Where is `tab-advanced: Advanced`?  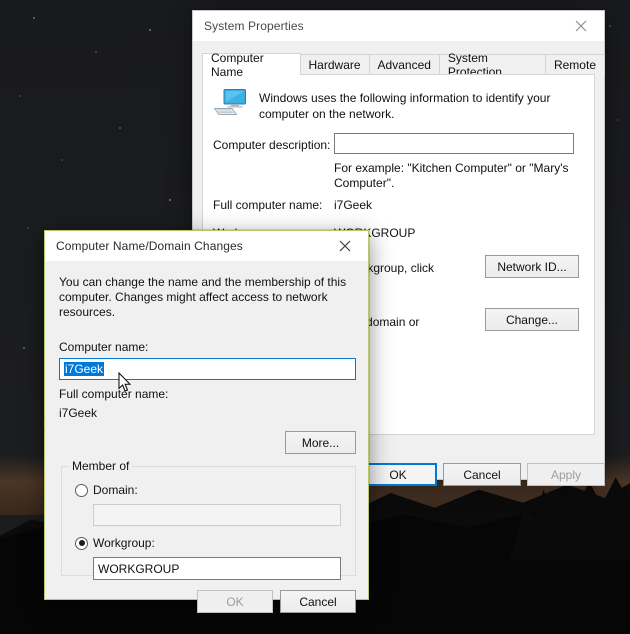
tab-advanced: Advanced is located at coordinates (404, 64).